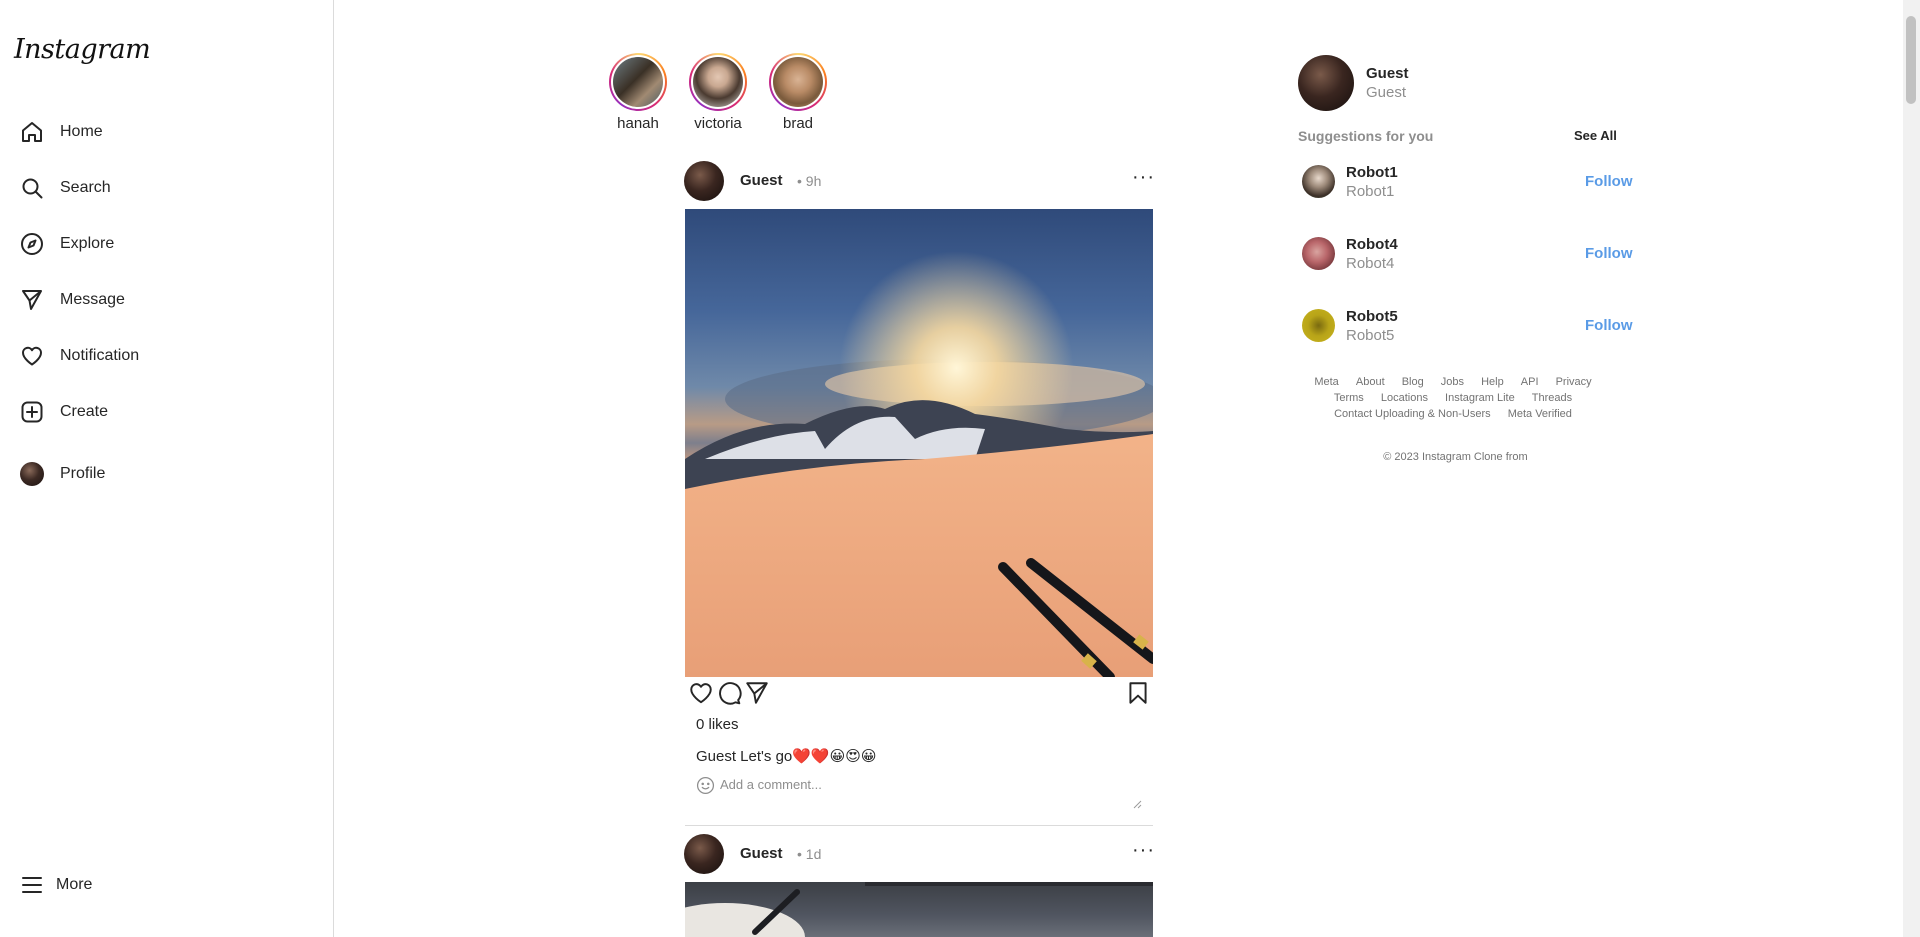 The width and height of the screenshot is (1920, 937). I want to click on resize-handle-icon, so click(1137, 805).